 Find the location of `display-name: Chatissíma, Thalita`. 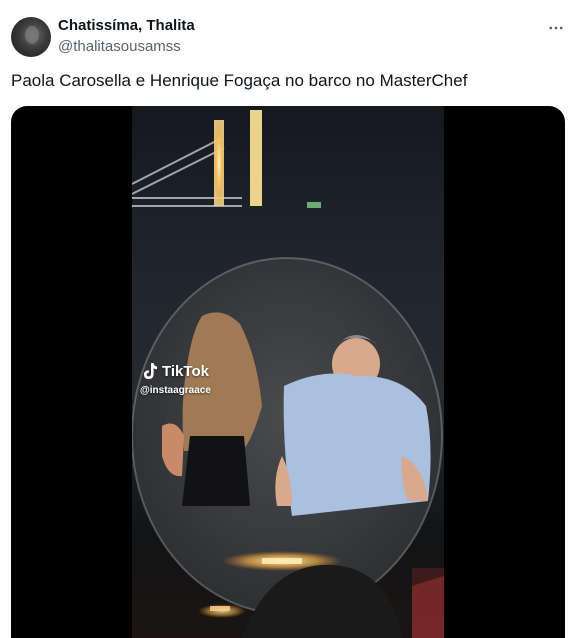

display-name: Chatissíma, Thalita is located at coordinates (126, 25).